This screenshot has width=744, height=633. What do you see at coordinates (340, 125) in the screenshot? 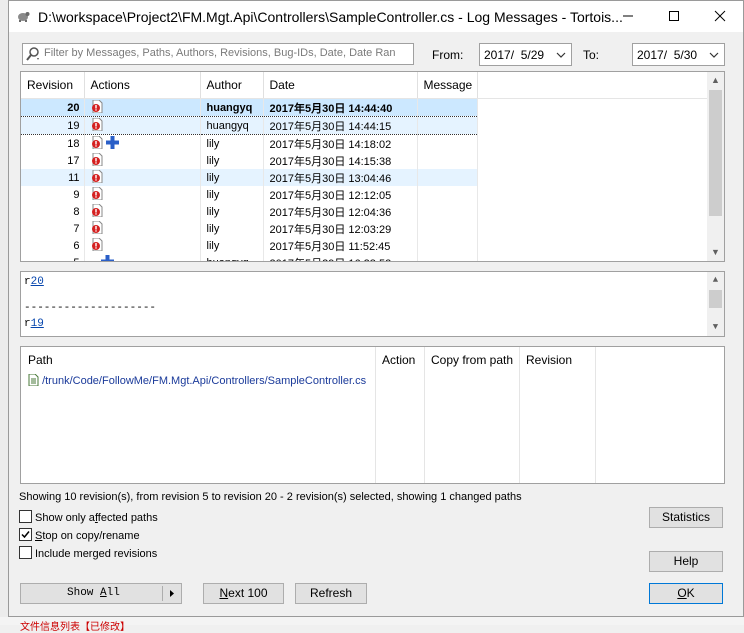
I see `date-cell: 2017年5月30日 14:44:15` at bounding box center [340, 125].